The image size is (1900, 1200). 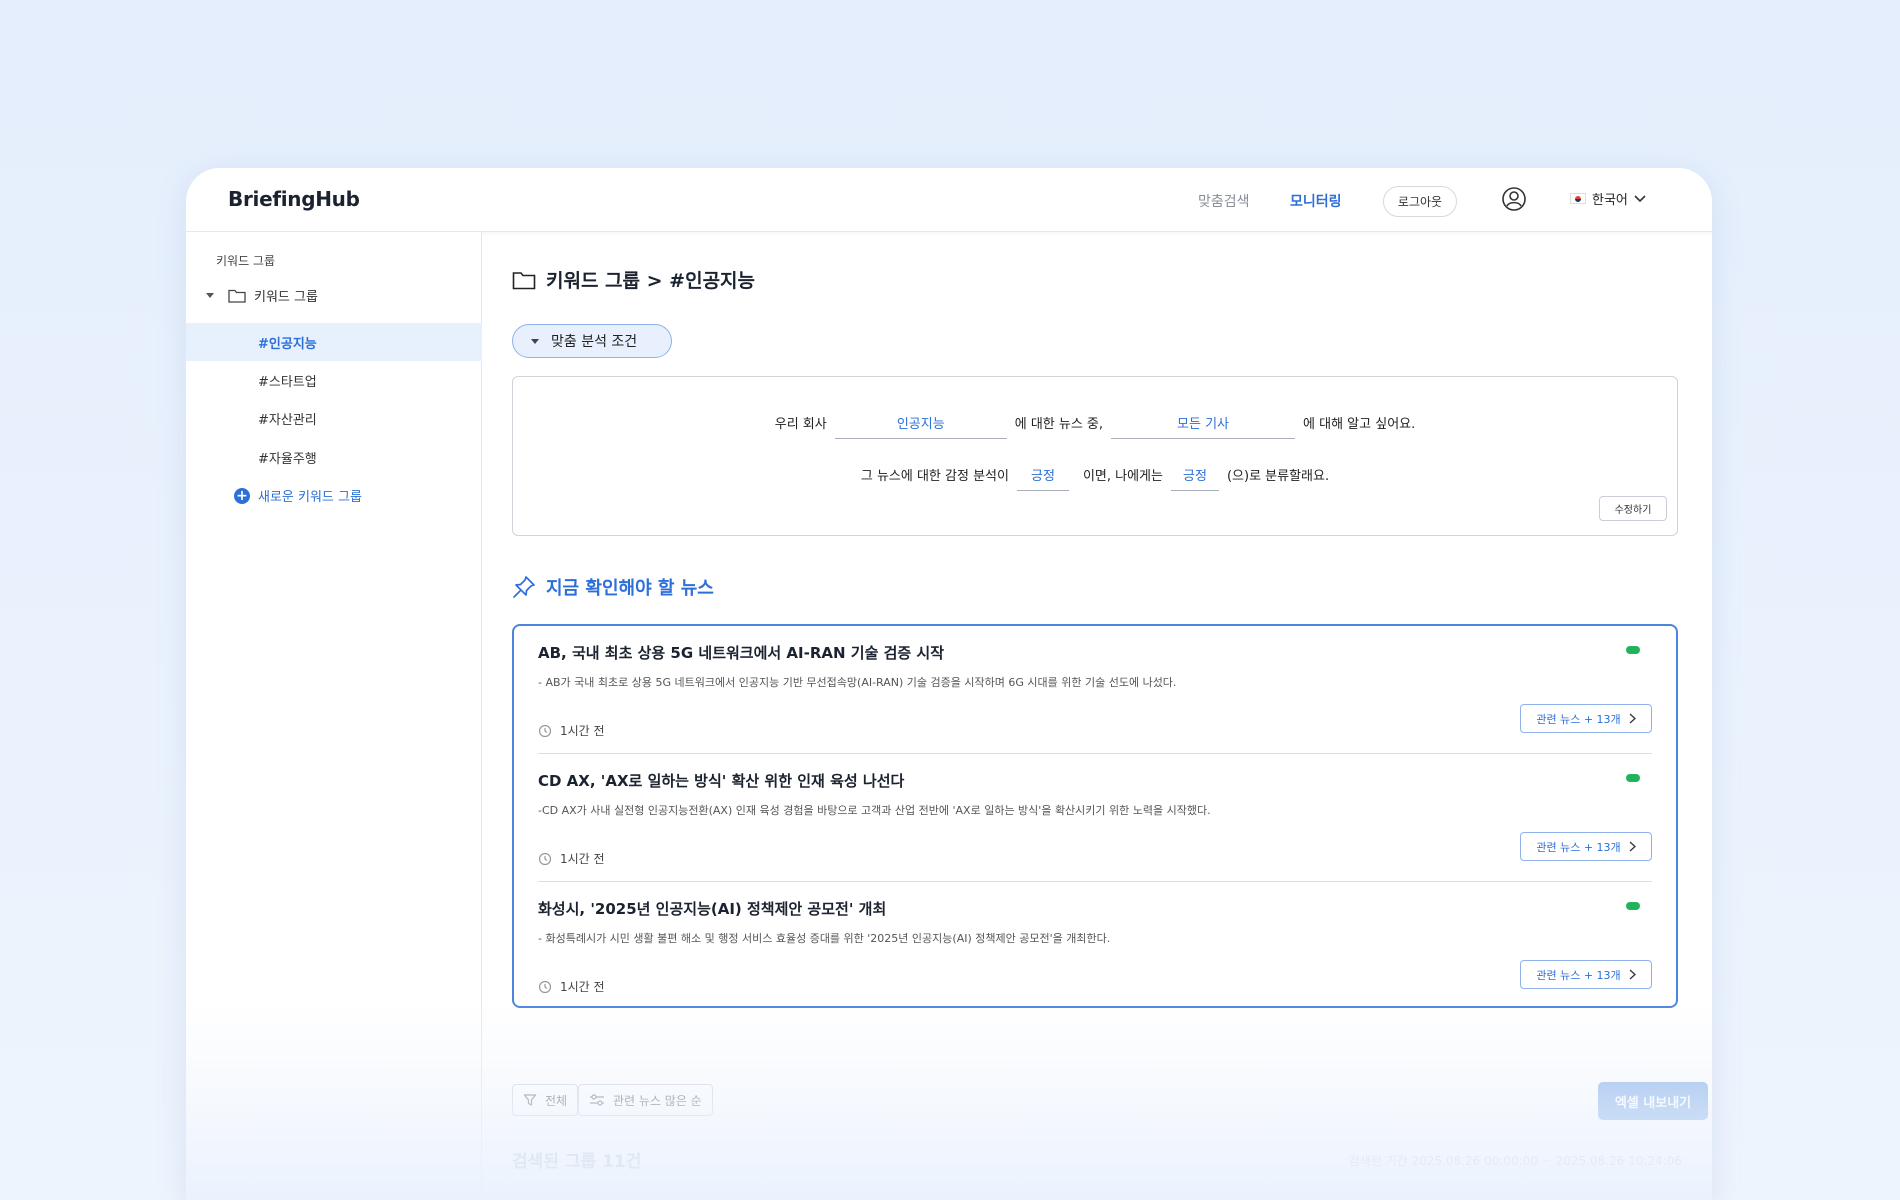 I want to click on condition-suffix: 에 대해 알고 싶어요., so click(x=1359, y=424).